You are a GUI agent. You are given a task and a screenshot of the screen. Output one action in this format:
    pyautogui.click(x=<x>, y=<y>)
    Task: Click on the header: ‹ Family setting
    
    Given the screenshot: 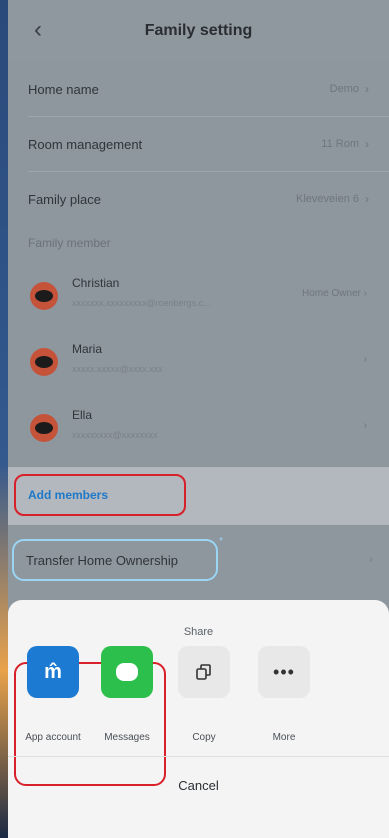 What is the action you would take?
    pyautogui.click(x=198, y=31)
    